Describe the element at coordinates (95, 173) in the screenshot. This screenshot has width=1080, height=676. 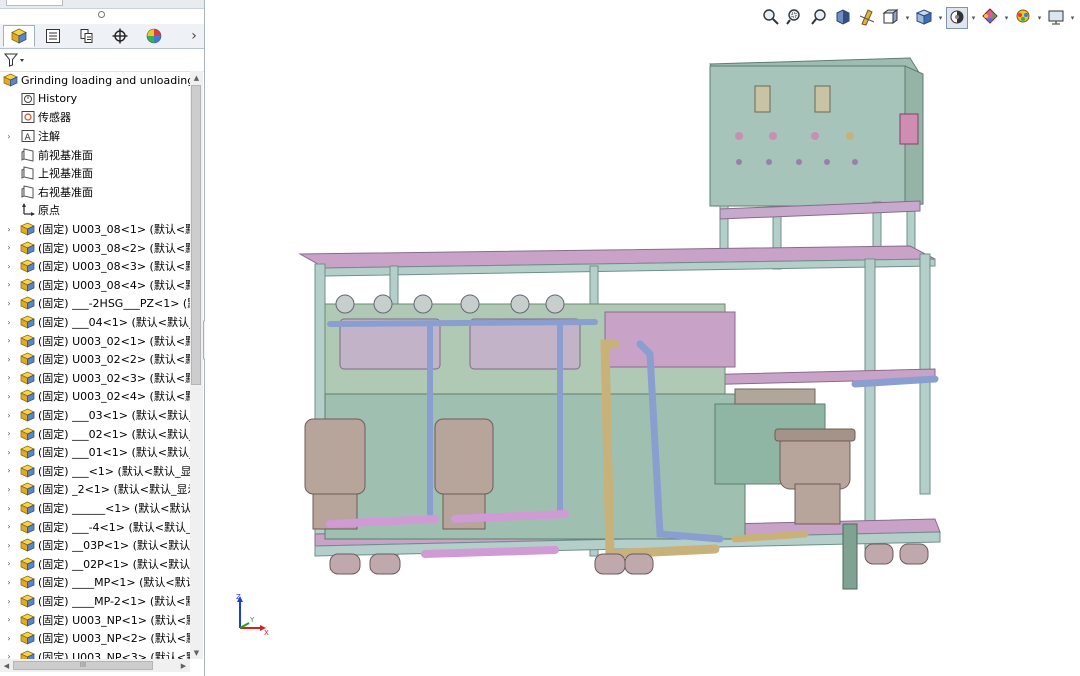
I see `tree-item: 上视基准面` at that location.